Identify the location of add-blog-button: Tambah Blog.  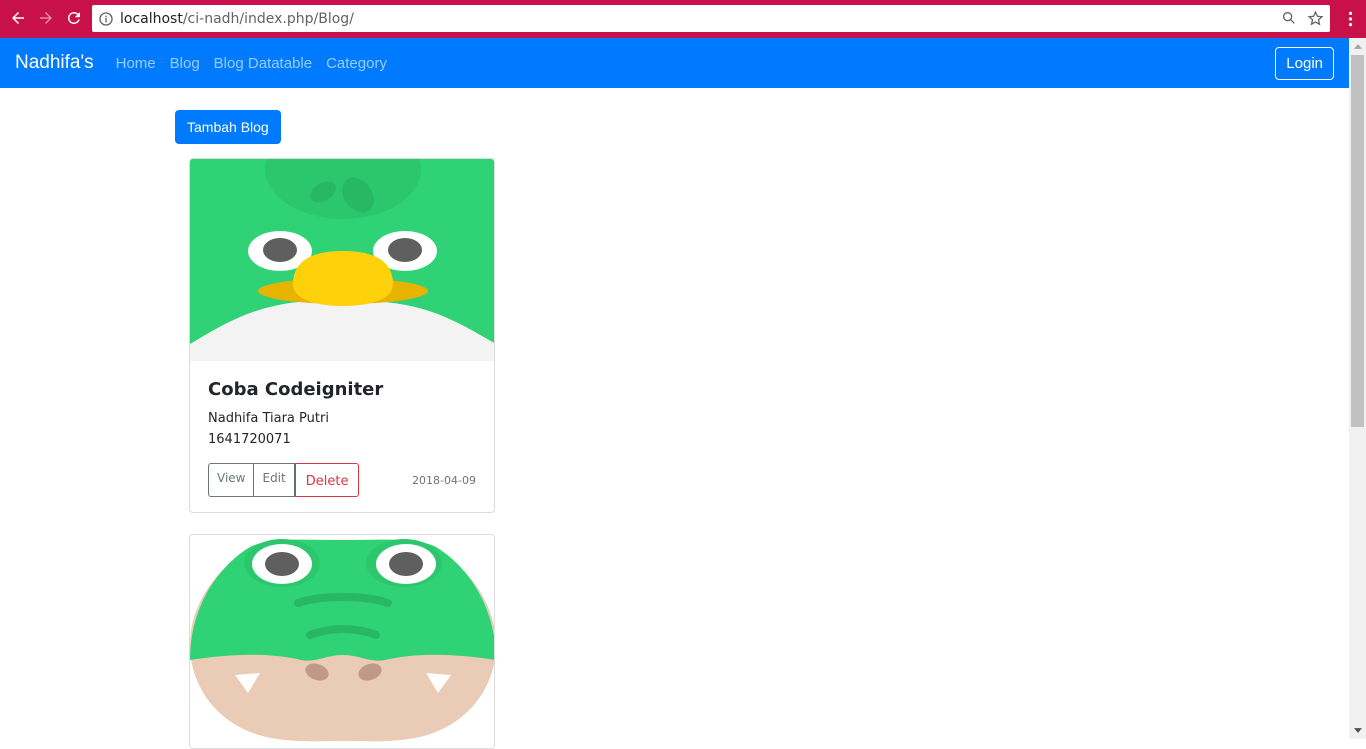
(228, 127).